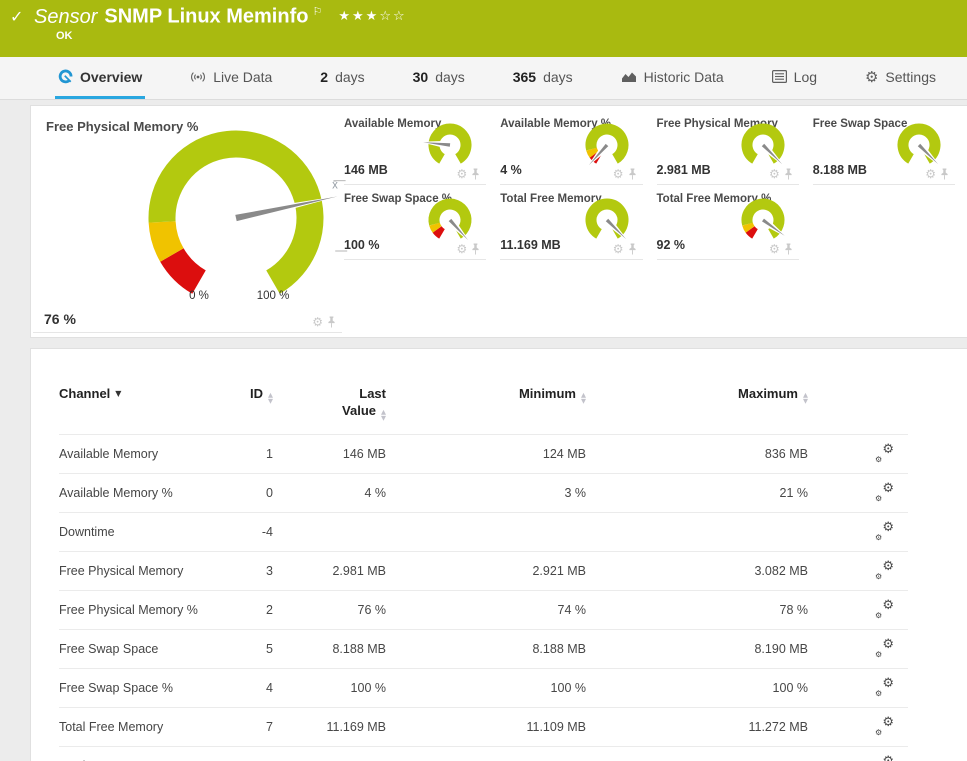  I want to click on tab-label: days, so click(558, 76).